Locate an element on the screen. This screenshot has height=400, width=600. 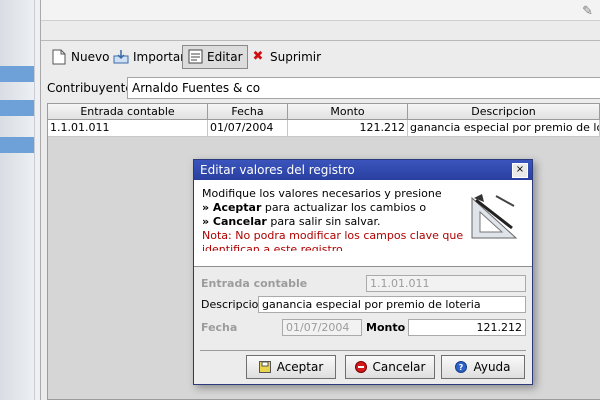
ayuda-label: Ayuda is located at coordinates (492, 367).